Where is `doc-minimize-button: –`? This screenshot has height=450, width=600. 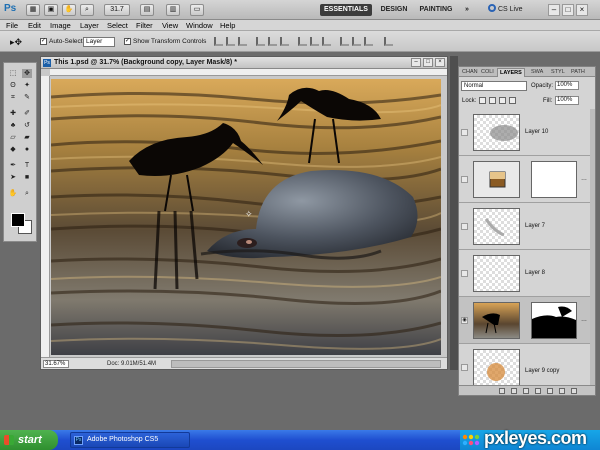
doc-minimize-button: – is located at coordinates (416, 62).